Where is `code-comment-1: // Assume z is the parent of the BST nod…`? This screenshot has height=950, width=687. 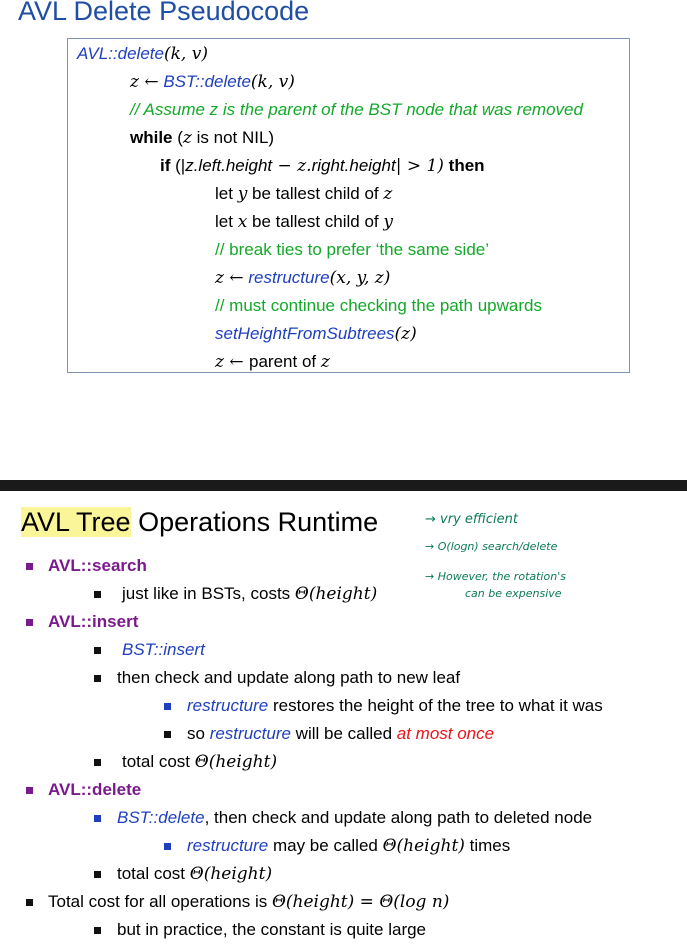 code-comment-1: // Assume z is the parent of the BST nod… is located at coordinates (356, 109).